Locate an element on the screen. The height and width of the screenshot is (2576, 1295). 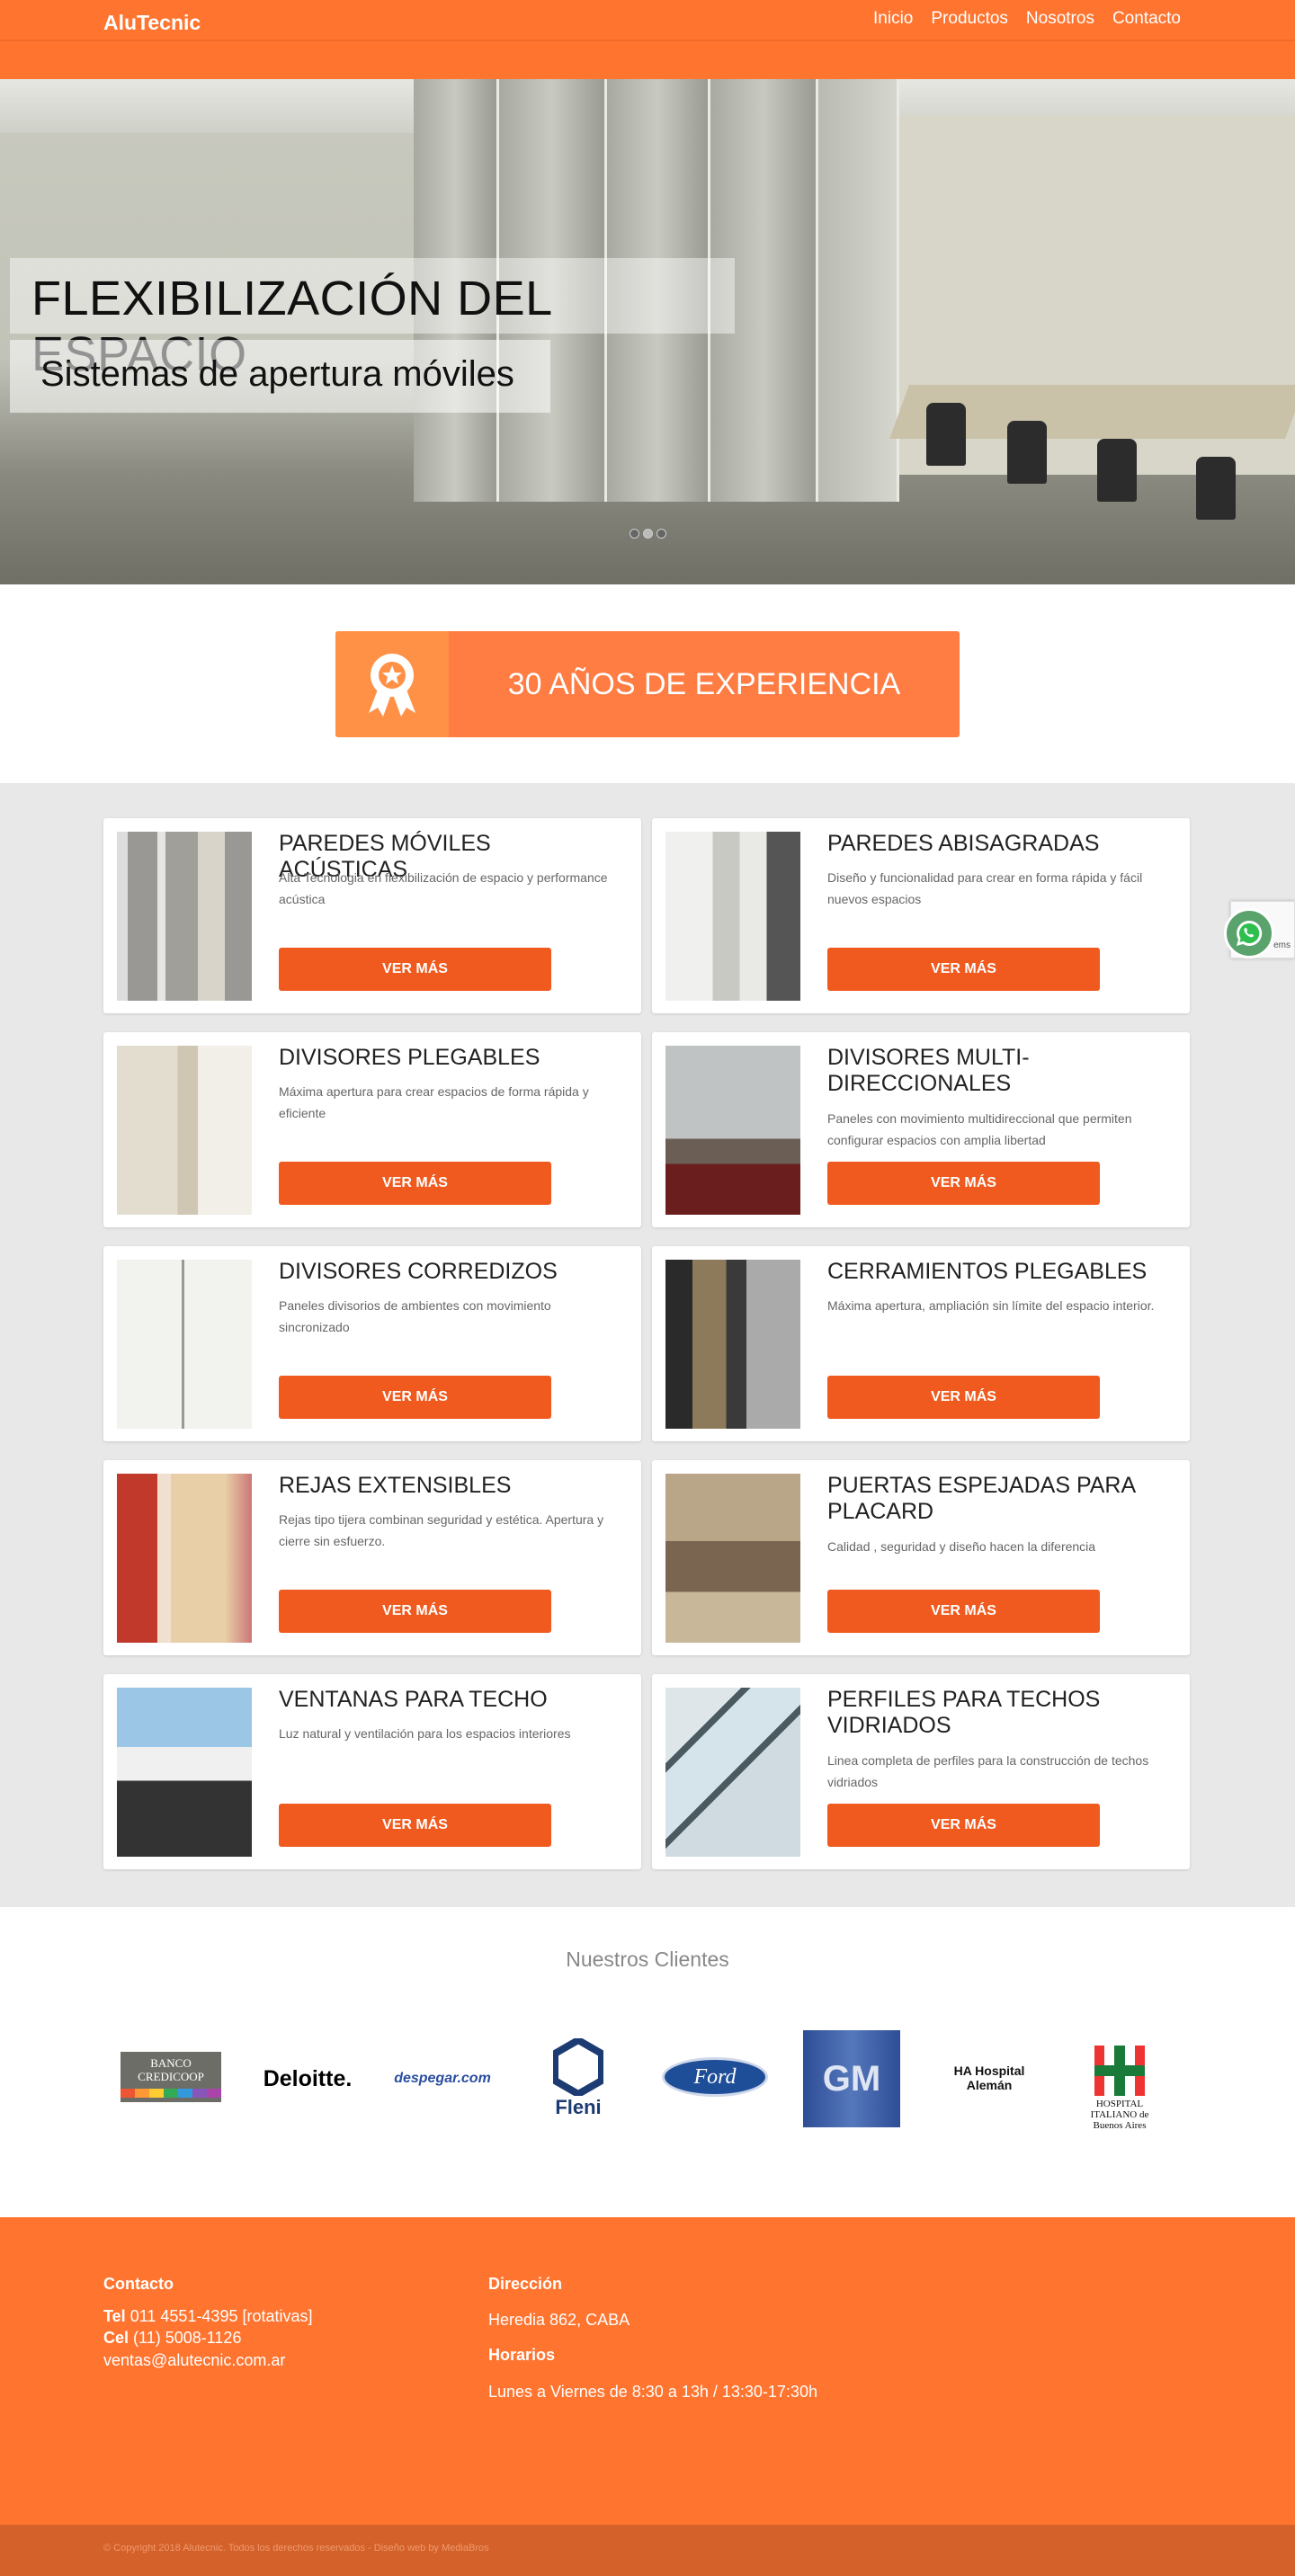
client-logo-text: BANCO CREDICOOP is located at coordinates (171, 2069).